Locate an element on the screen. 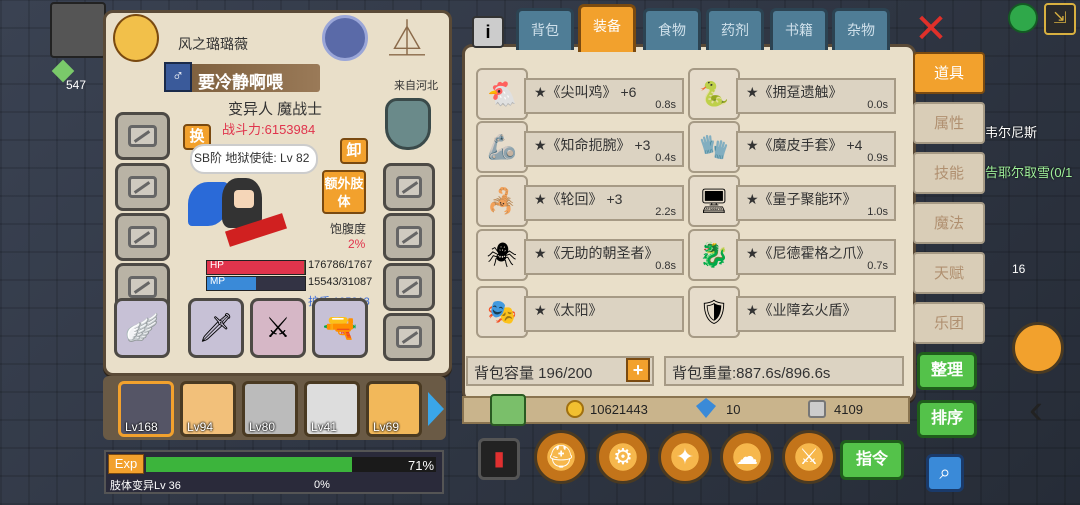 This screenshot has width=1080, height=505. skill-helmet-icon: ⛑ is located at coordinates (561, 457).